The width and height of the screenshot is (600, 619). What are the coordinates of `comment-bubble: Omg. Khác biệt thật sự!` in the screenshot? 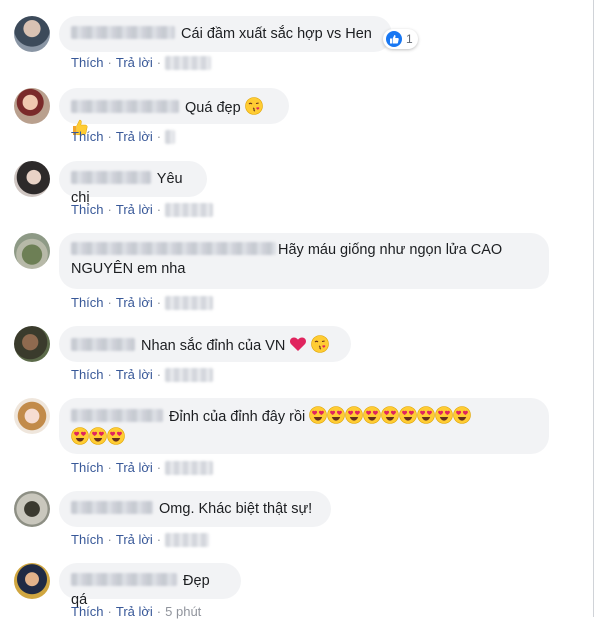 It's located at (195, 509).